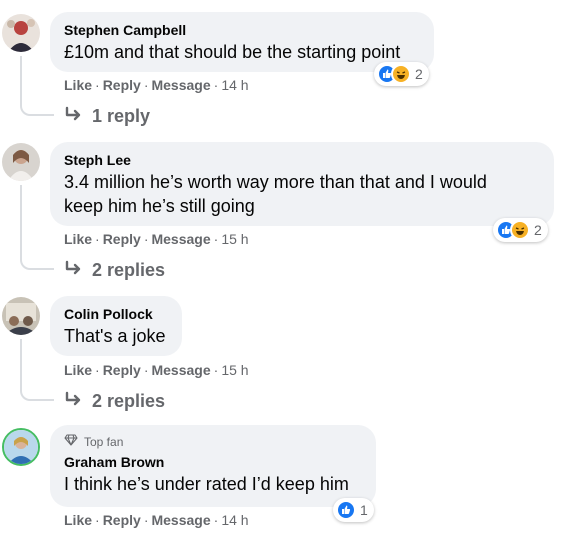 The height and width of the screenshot is (535, 574). Describe the element at coordinates (364, 510) in the screenshot. I see `reaction-count: 1` at that location.